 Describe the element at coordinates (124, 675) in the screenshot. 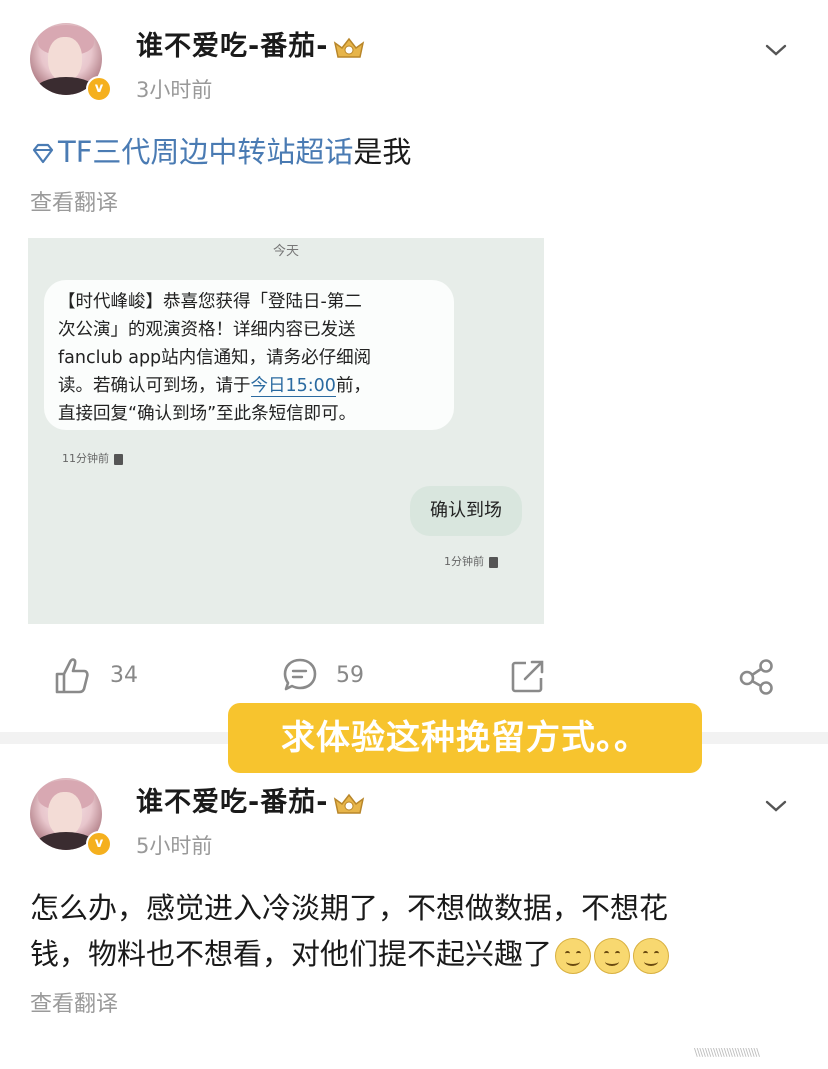

I see `like-count: 34` at that location.